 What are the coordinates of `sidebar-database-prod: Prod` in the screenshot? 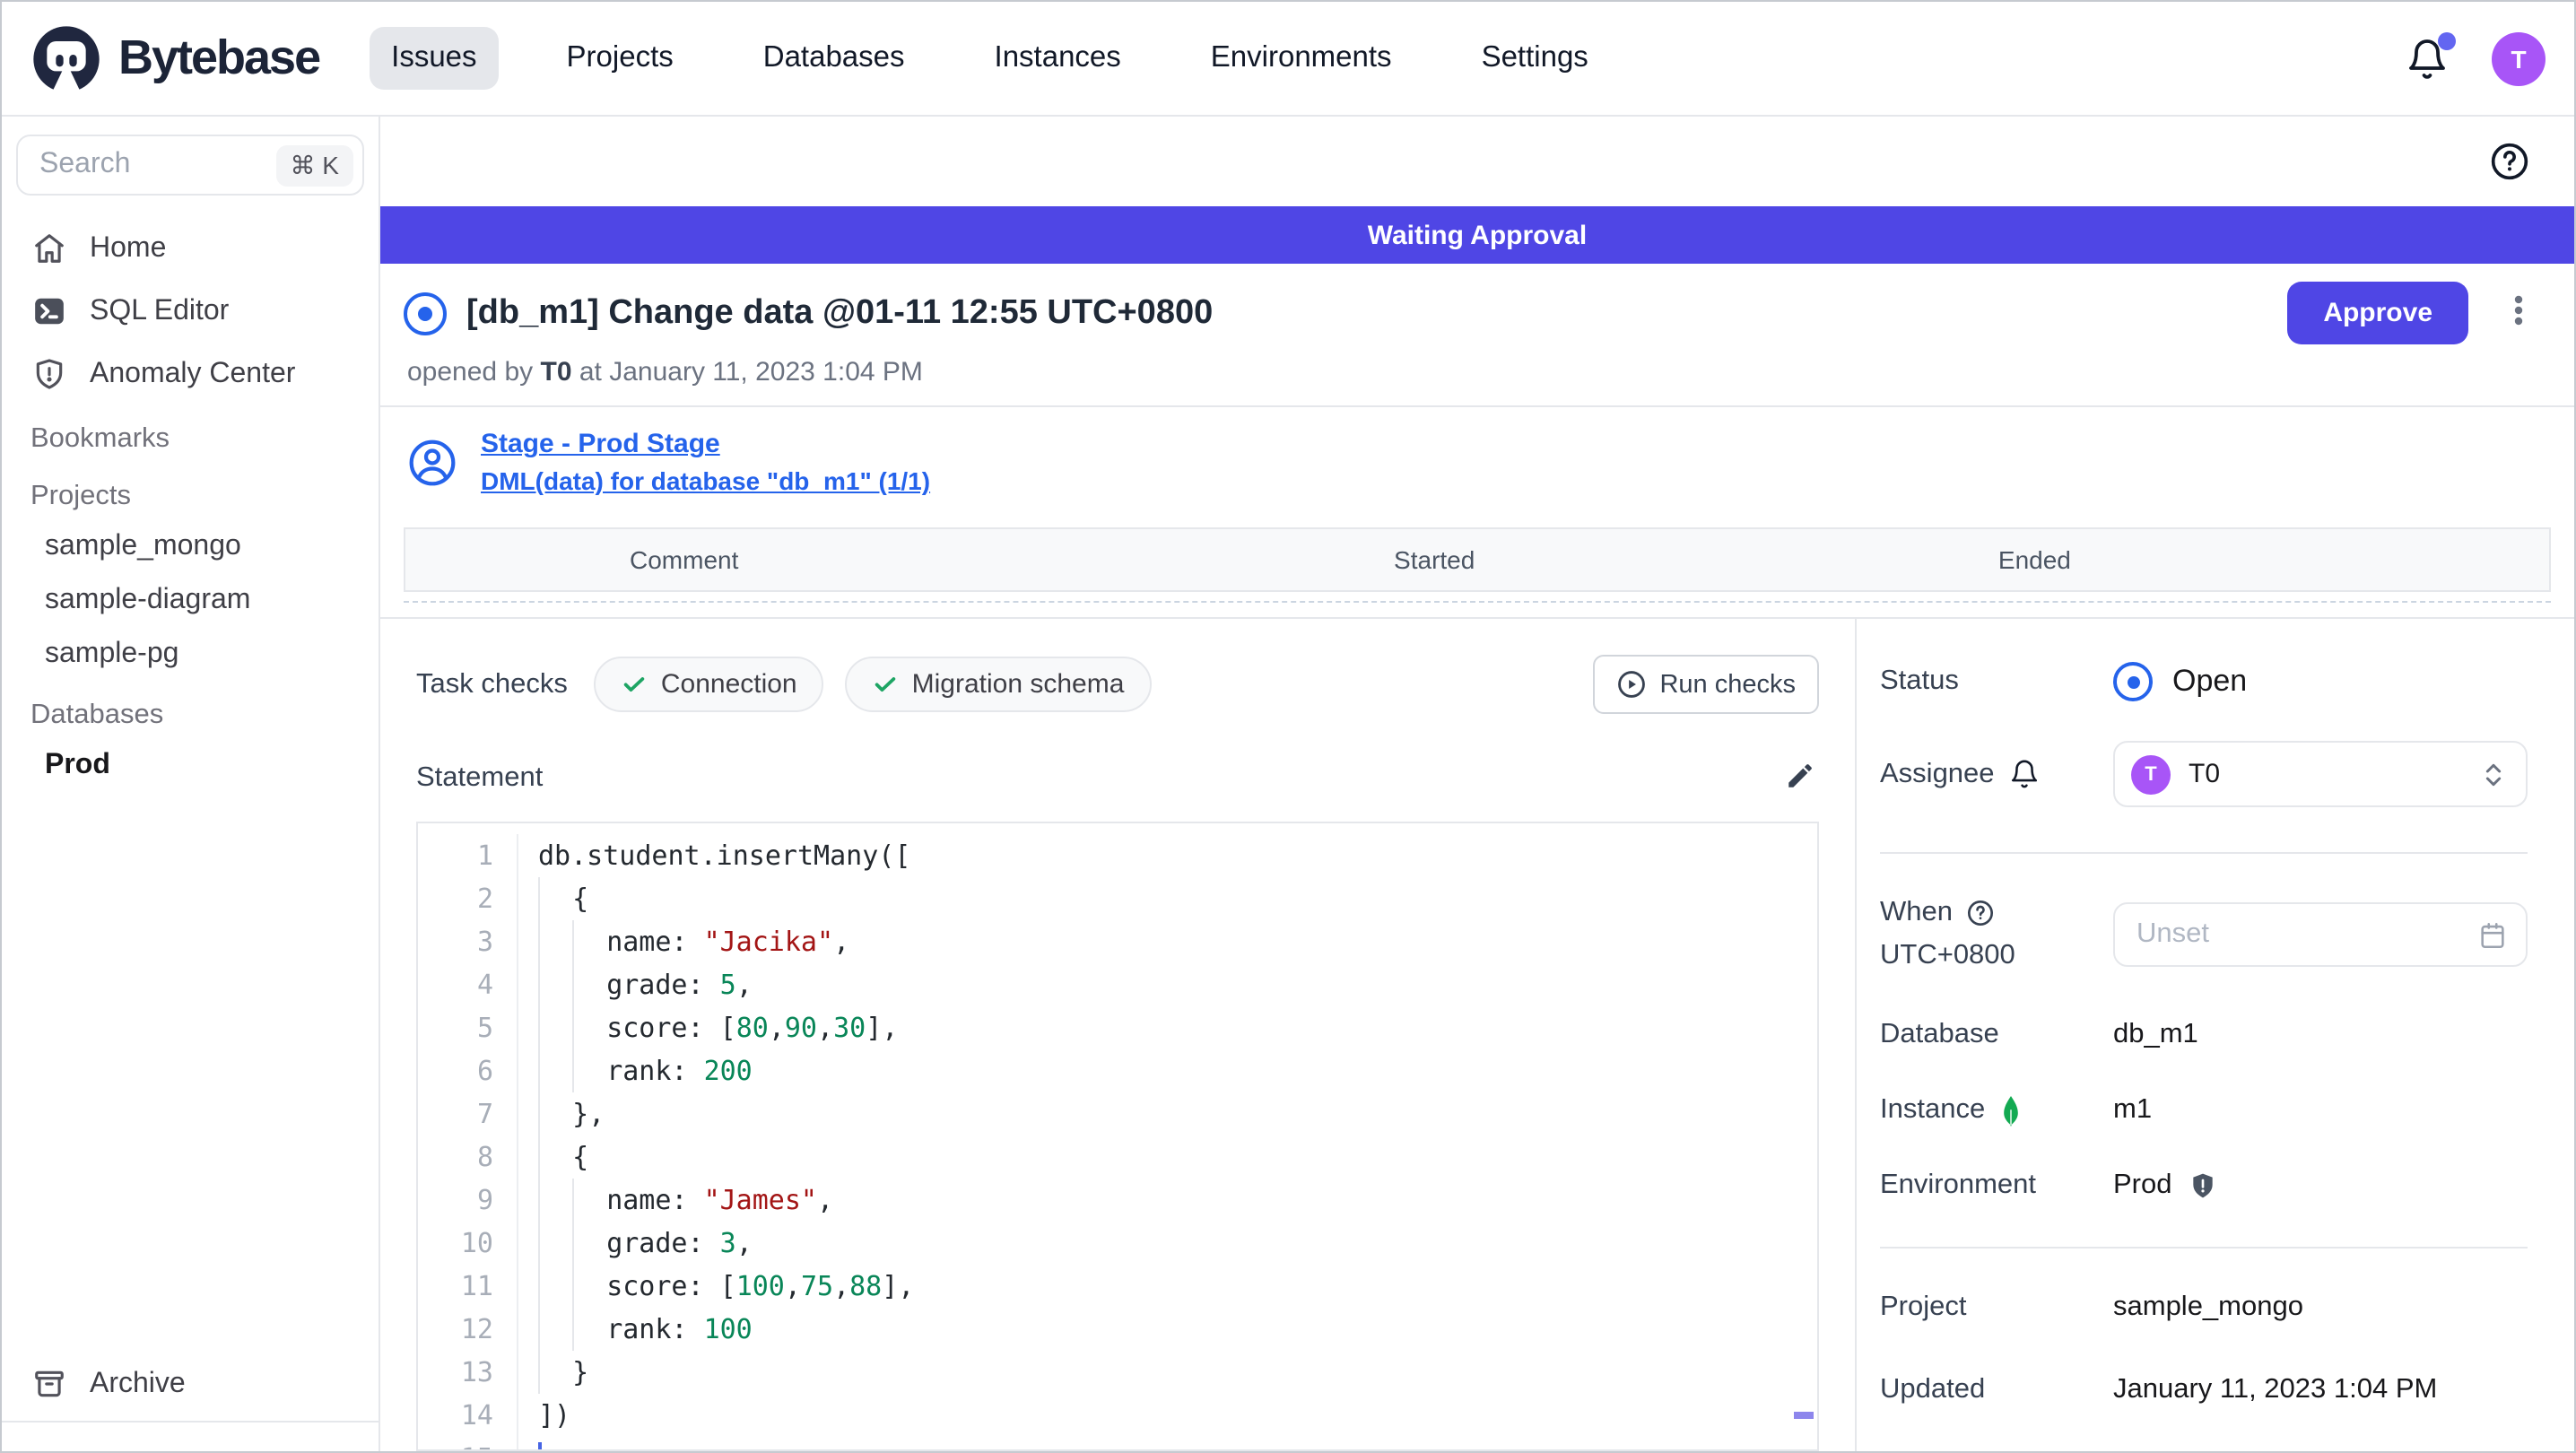 It's located at (190, 766).